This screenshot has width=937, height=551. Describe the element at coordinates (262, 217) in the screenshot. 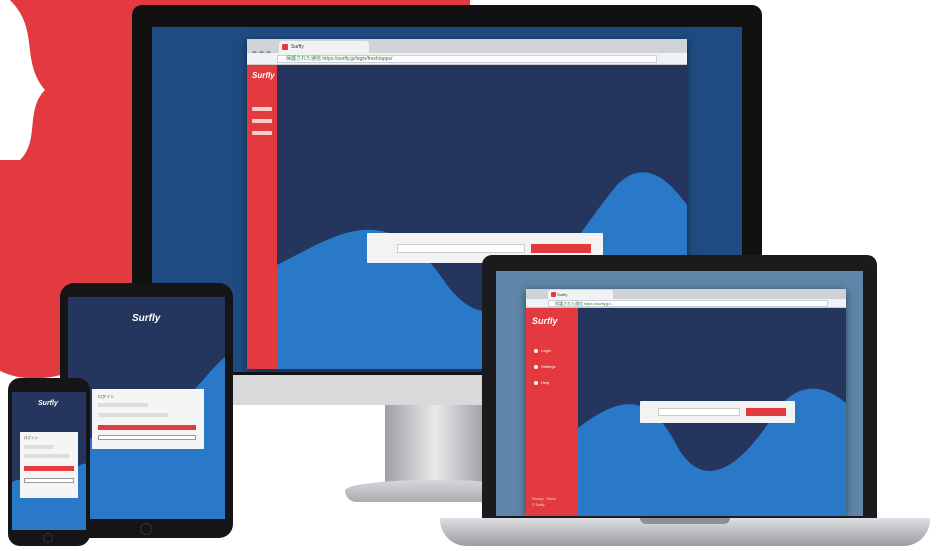

I see `sidebar: Surfly` at that location.